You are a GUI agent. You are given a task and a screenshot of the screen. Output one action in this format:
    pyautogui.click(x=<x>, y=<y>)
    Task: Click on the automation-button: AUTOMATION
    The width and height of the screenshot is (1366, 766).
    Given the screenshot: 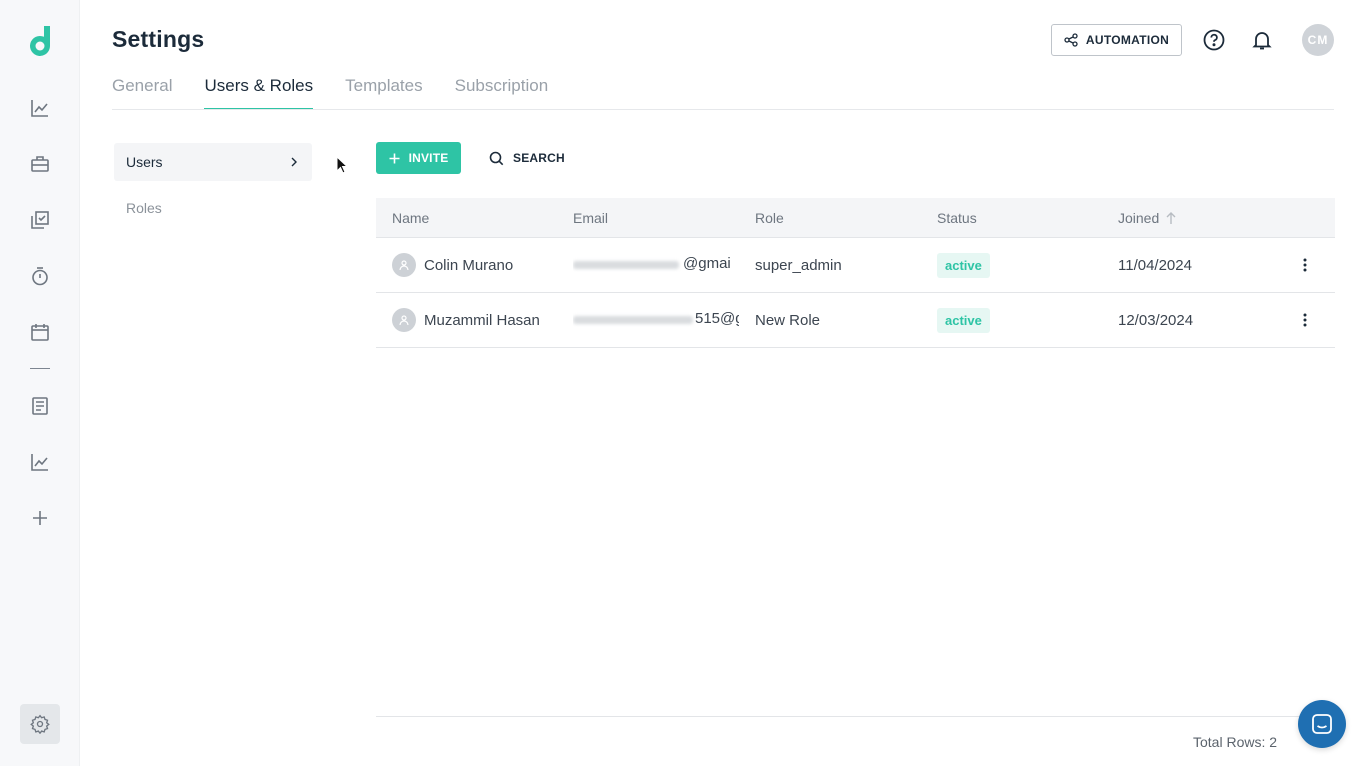 What is the action you would take?
    pyautogui.click(x=1116, y=40)
    